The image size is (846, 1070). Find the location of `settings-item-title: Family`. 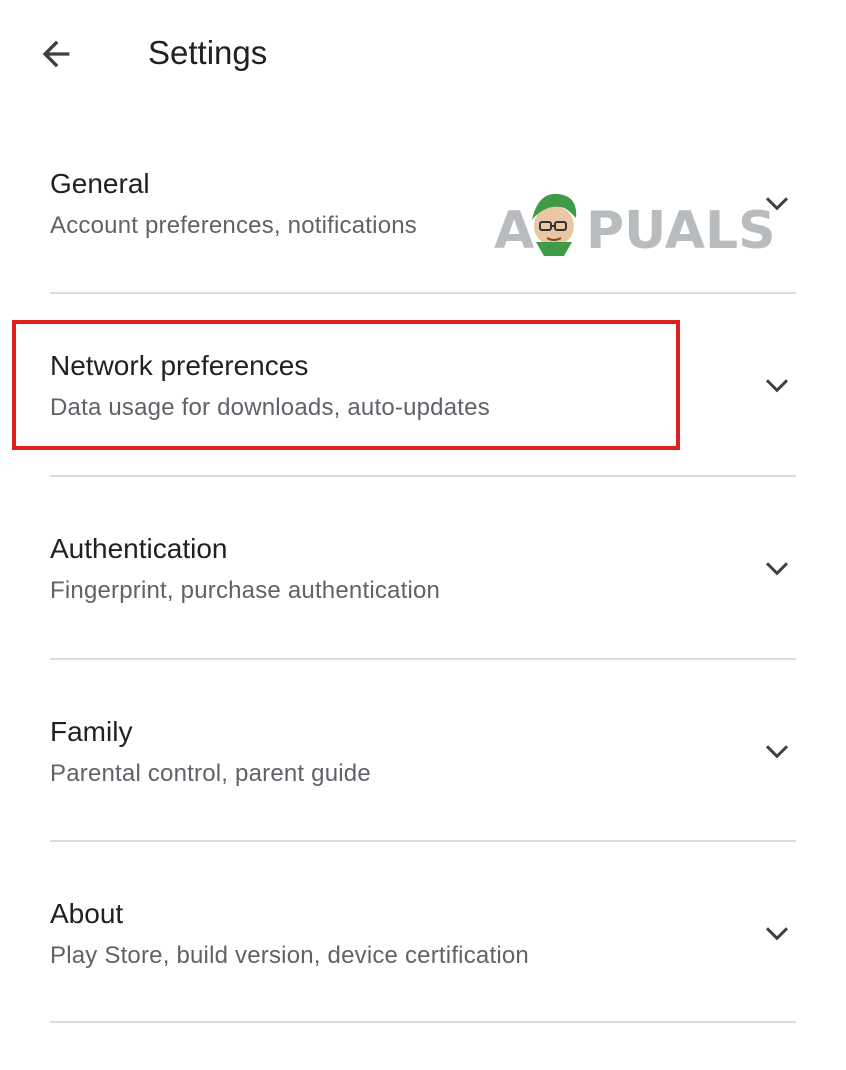

settings-item-title: Family is located at coordinates (91, 731).